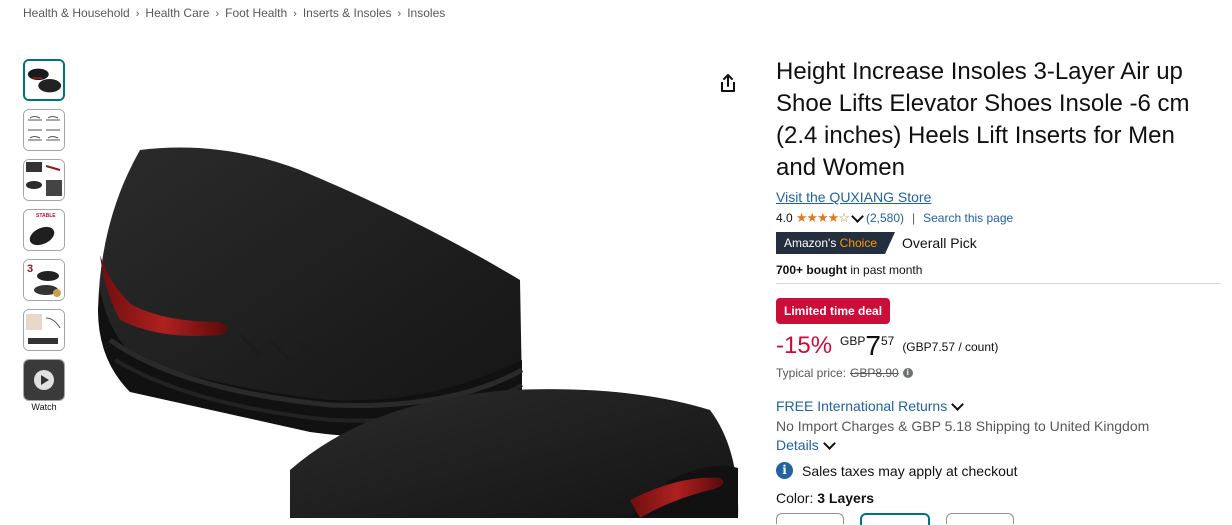 Image resolution: width=1232 pixels, height=525 pixels. What do you see at coordinates (347, 13) in the screenshot?
I see `breadcrumb-inserts-insoles: Inserts & Insoles` at bounding box center [347, 13].